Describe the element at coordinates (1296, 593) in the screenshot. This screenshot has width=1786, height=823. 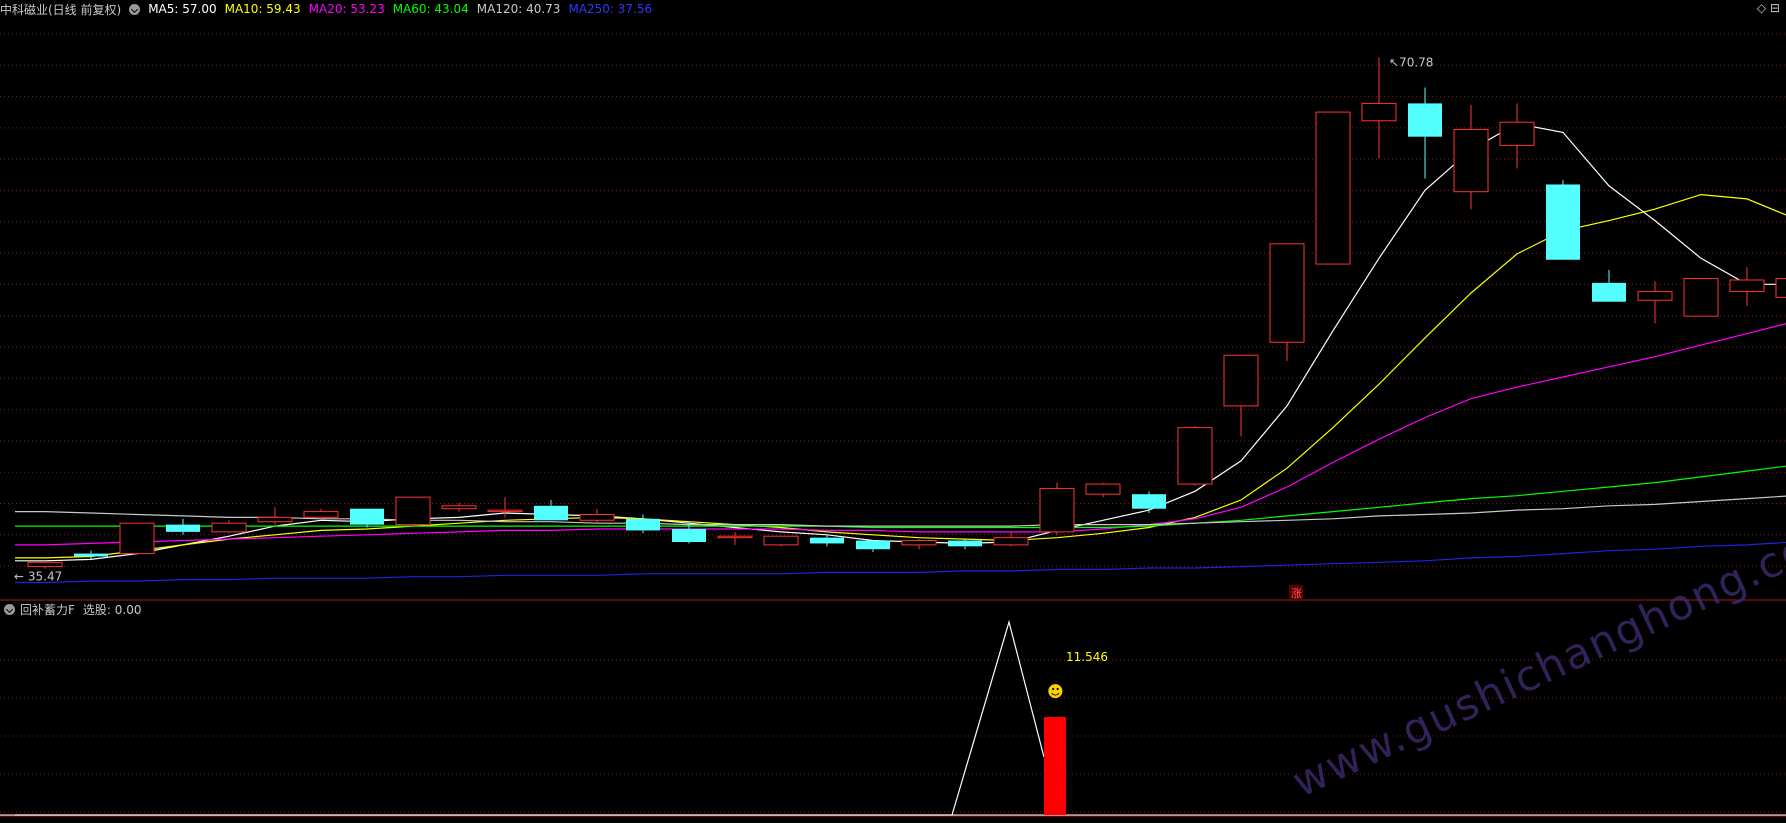
I see `rise-badge: 涨` at that location.